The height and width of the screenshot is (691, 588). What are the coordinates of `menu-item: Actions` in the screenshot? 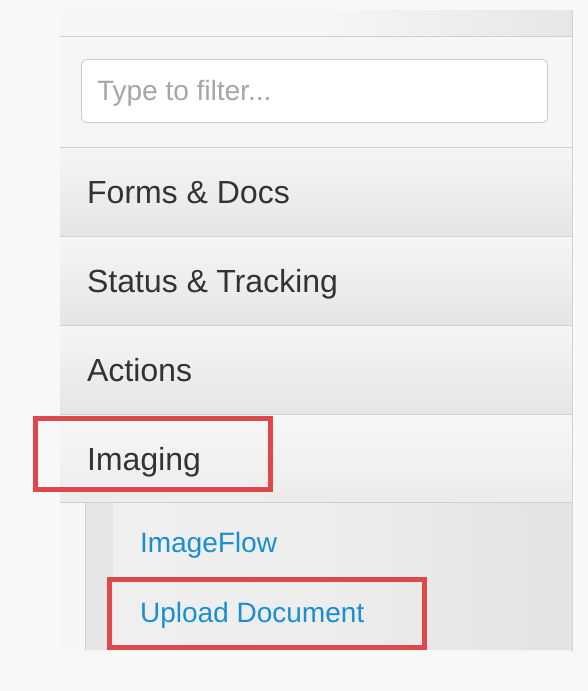 It's located at (316, 369).